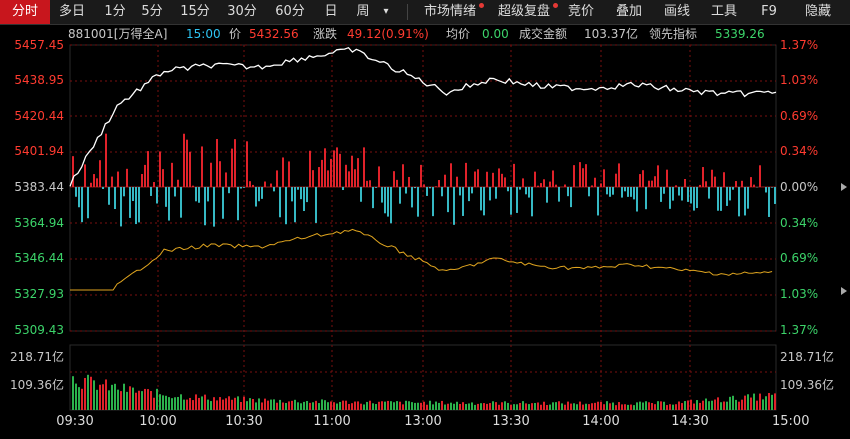 The image size is (850, 439). I want to click on x-tick: 11:00, so click(332, 421).